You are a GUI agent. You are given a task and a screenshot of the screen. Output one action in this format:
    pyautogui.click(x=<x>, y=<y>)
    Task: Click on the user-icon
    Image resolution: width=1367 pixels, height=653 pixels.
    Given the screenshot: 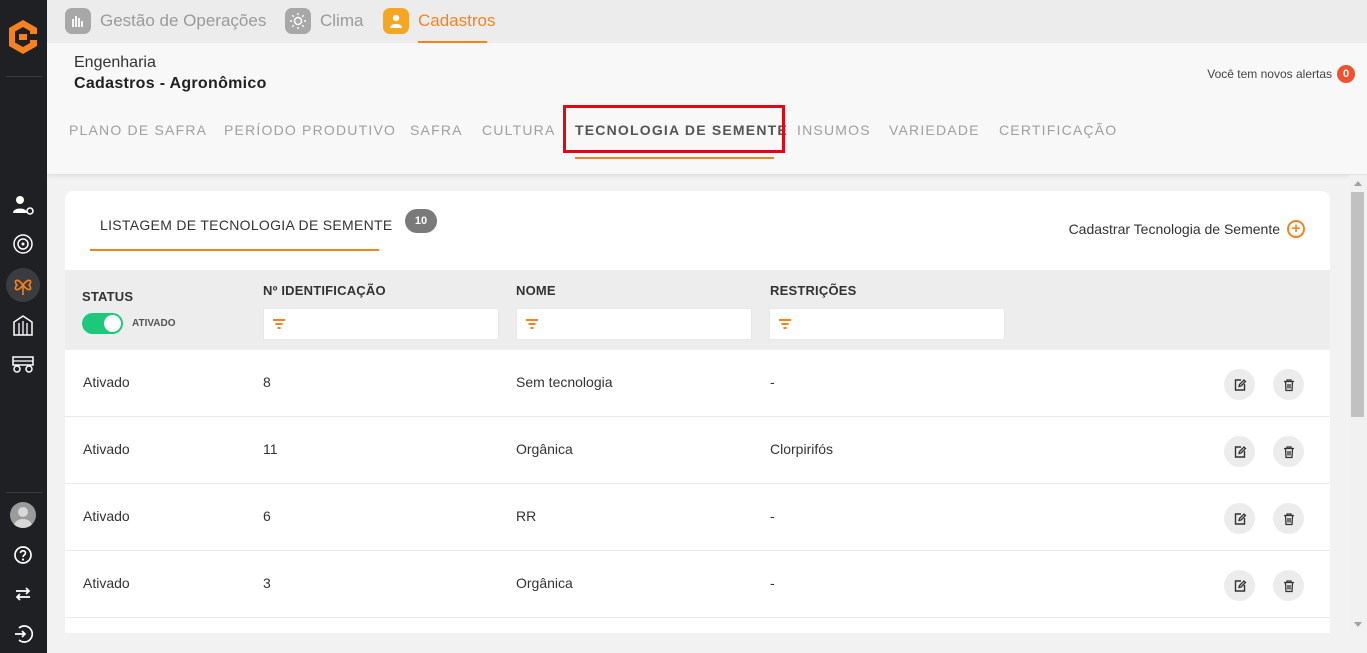 What is the action you would take?
    pyautogui.click(x=396, y=21)
    